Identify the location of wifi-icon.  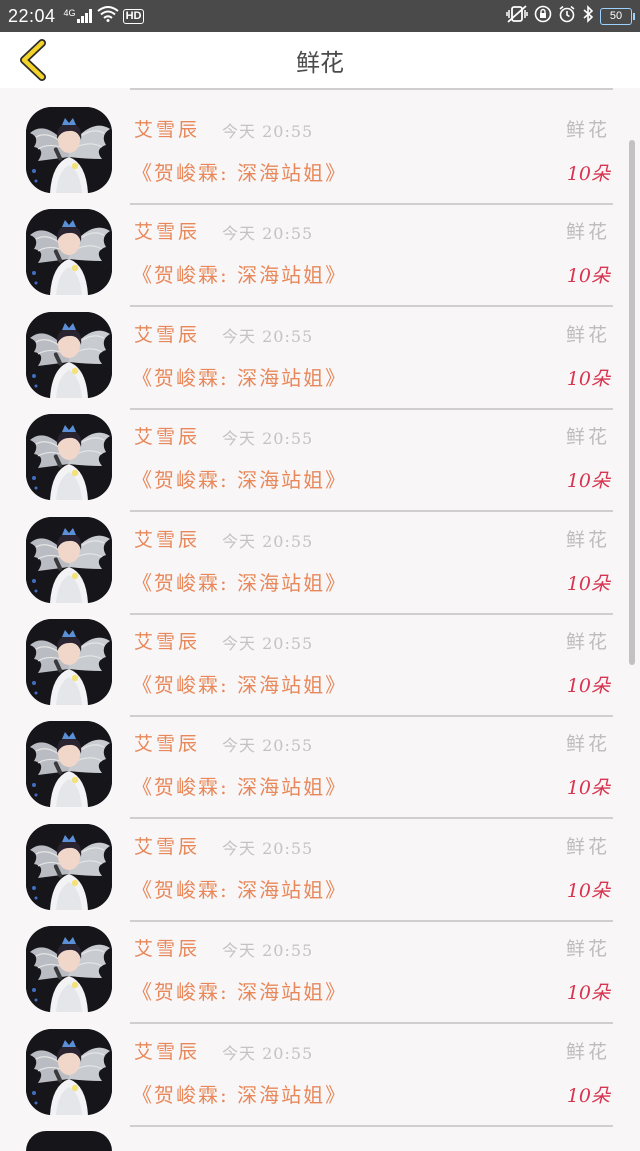
(107, 16).